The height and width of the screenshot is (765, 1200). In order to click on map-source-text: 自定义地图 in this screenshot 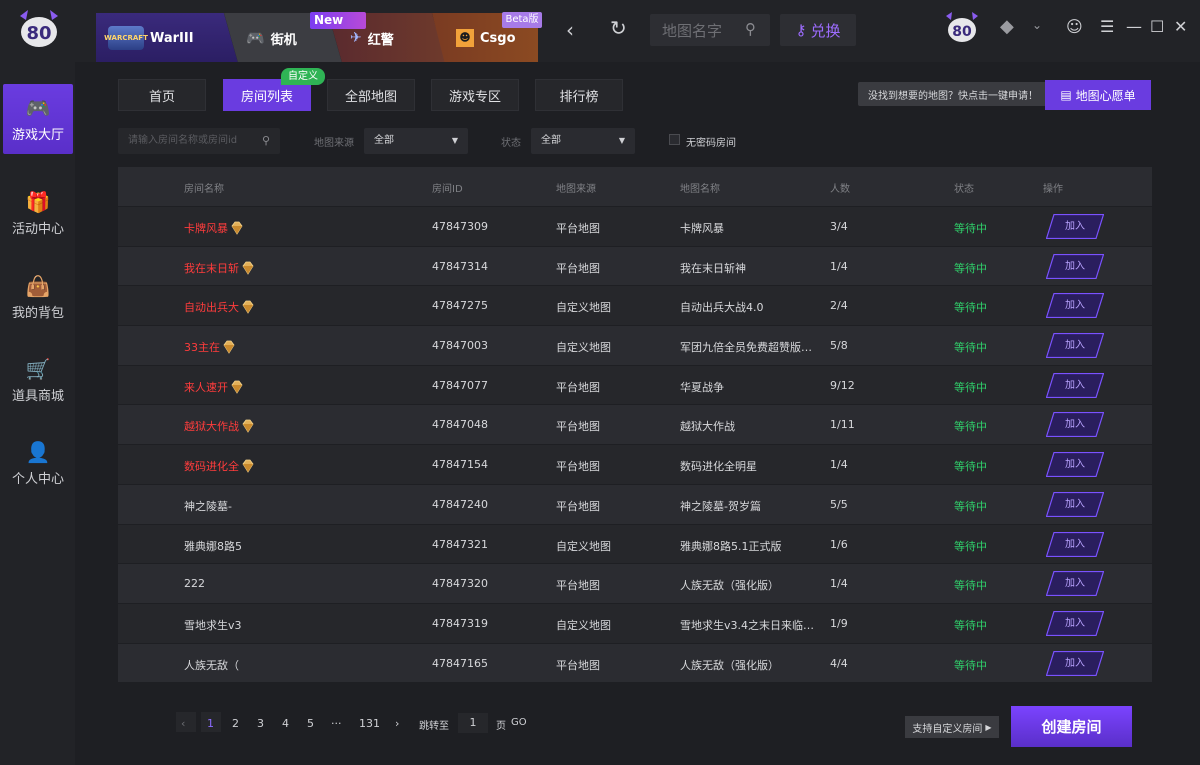, I will do `click(583, 348)`.